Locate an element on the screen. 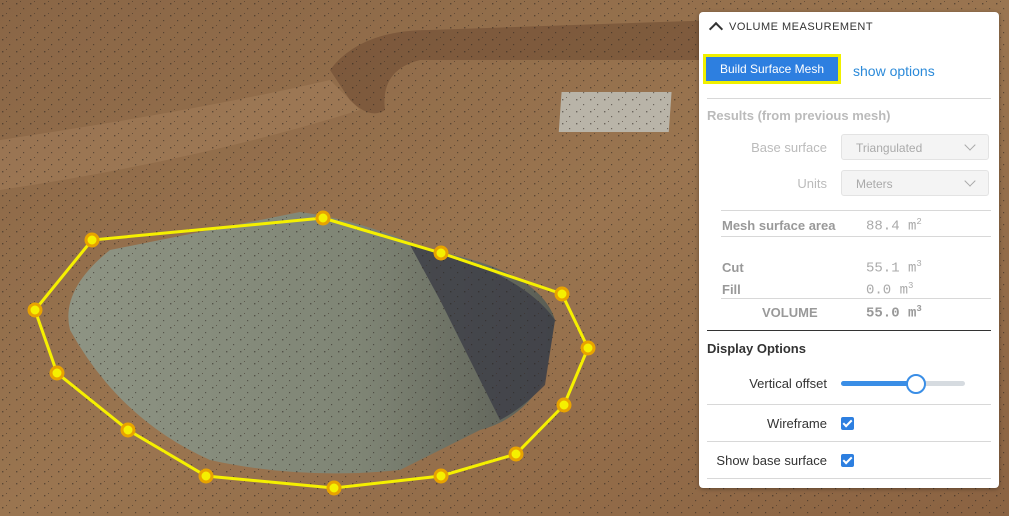 The width and height of the screenshot is (1009, 516). slider-fill is located at coordinates (878, 383).